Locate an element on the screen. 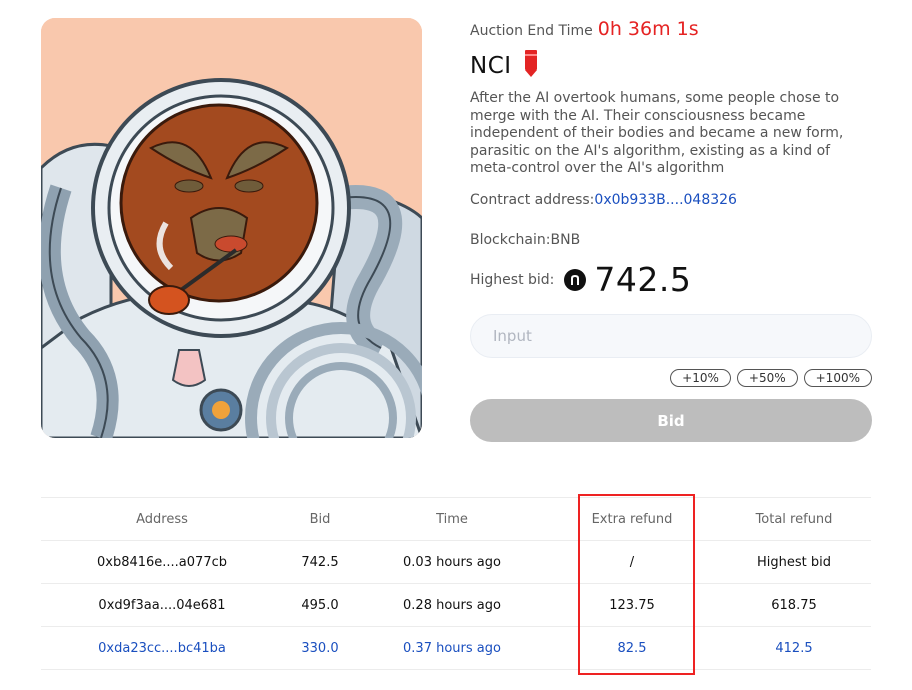 The image size is (912, 690). highest-bid: Highest bid: 742.5 is located at coordinates (580, 279).